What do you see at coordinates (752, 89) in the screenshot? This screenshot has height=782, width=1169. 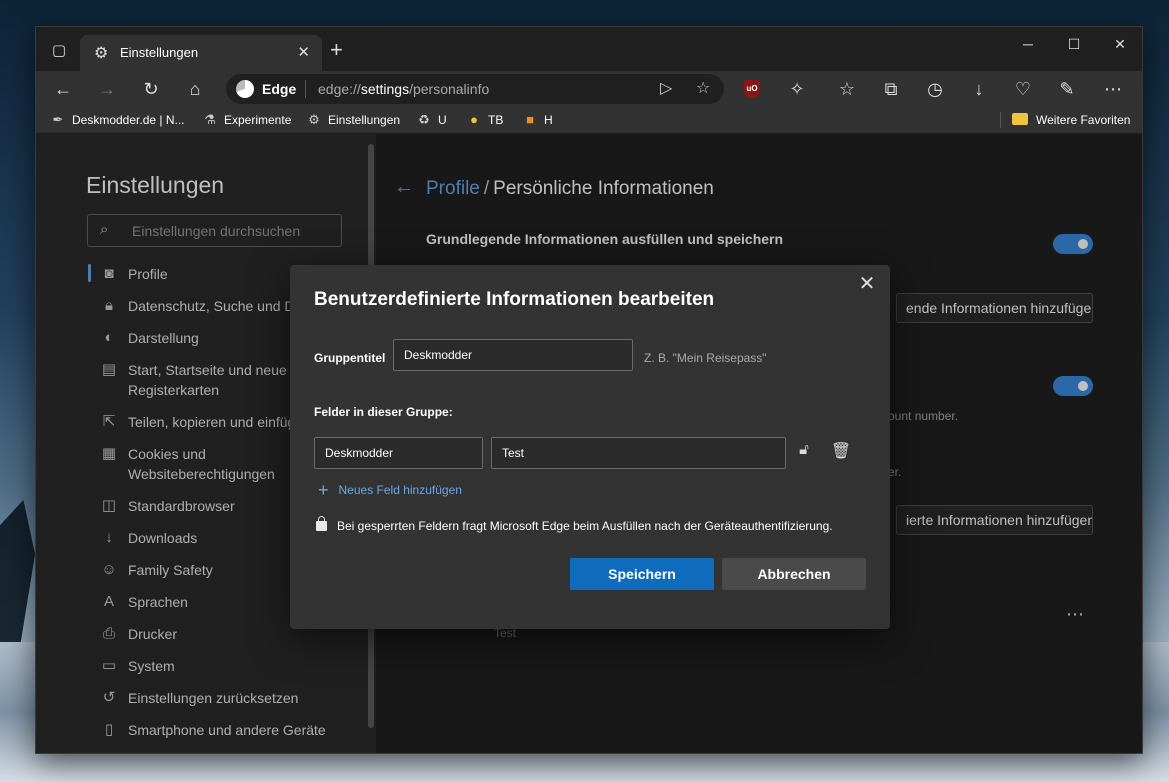 I see `ublock-icon: uO` at bounding box center [752, 89].